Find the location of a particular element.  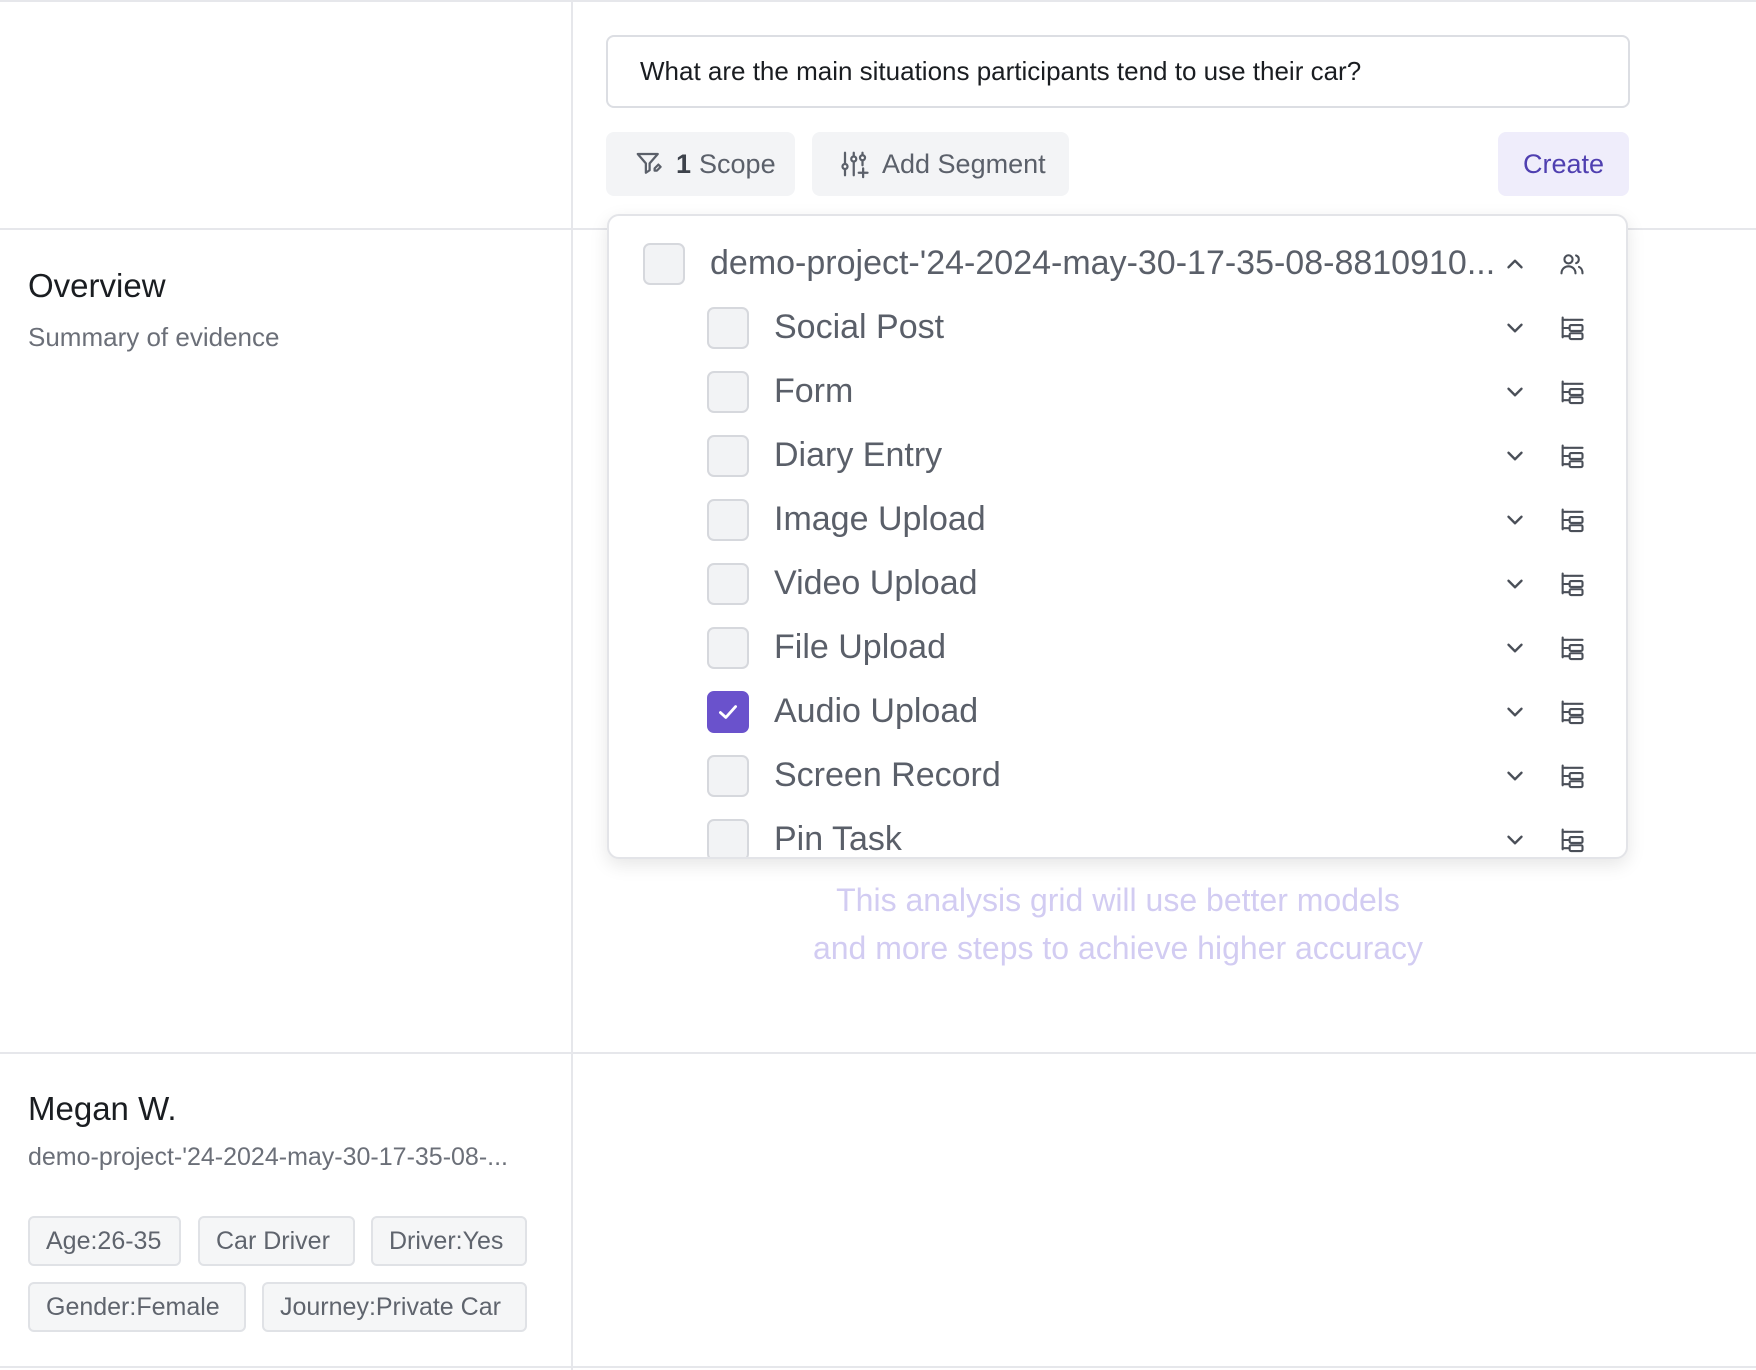

bottom-border is located at coordinates (878, 1367).